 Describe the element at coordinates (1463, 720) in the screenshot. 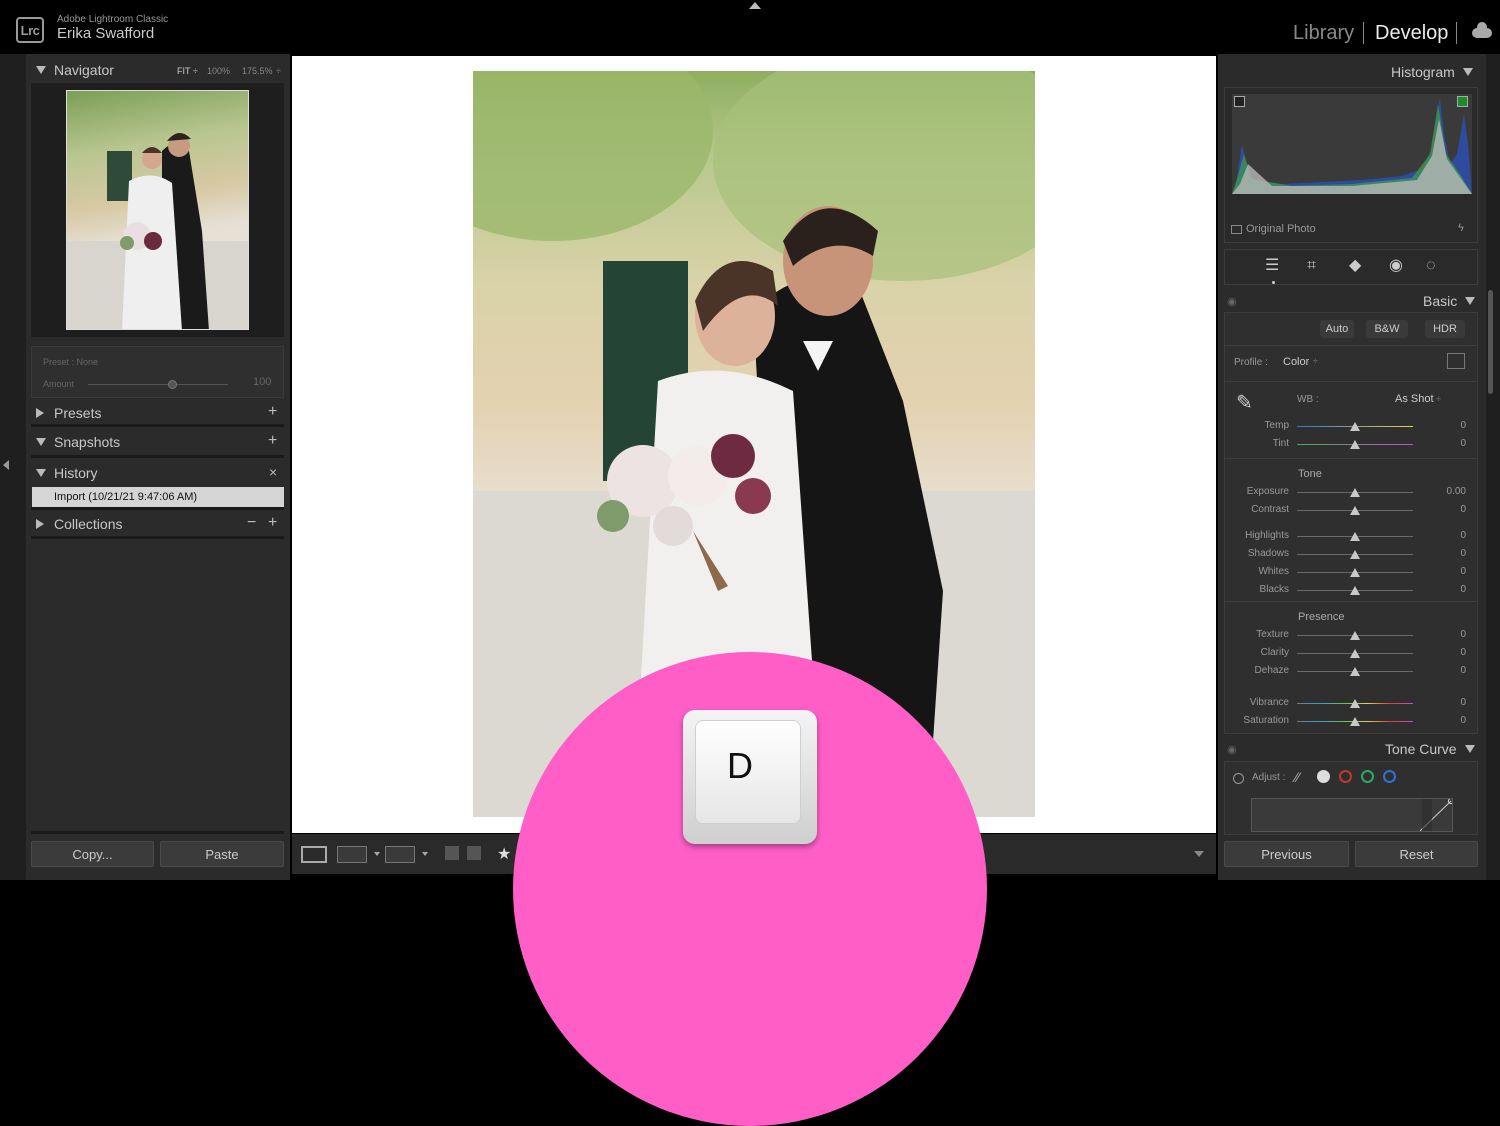

I see `saturation-value: 0` at that location.